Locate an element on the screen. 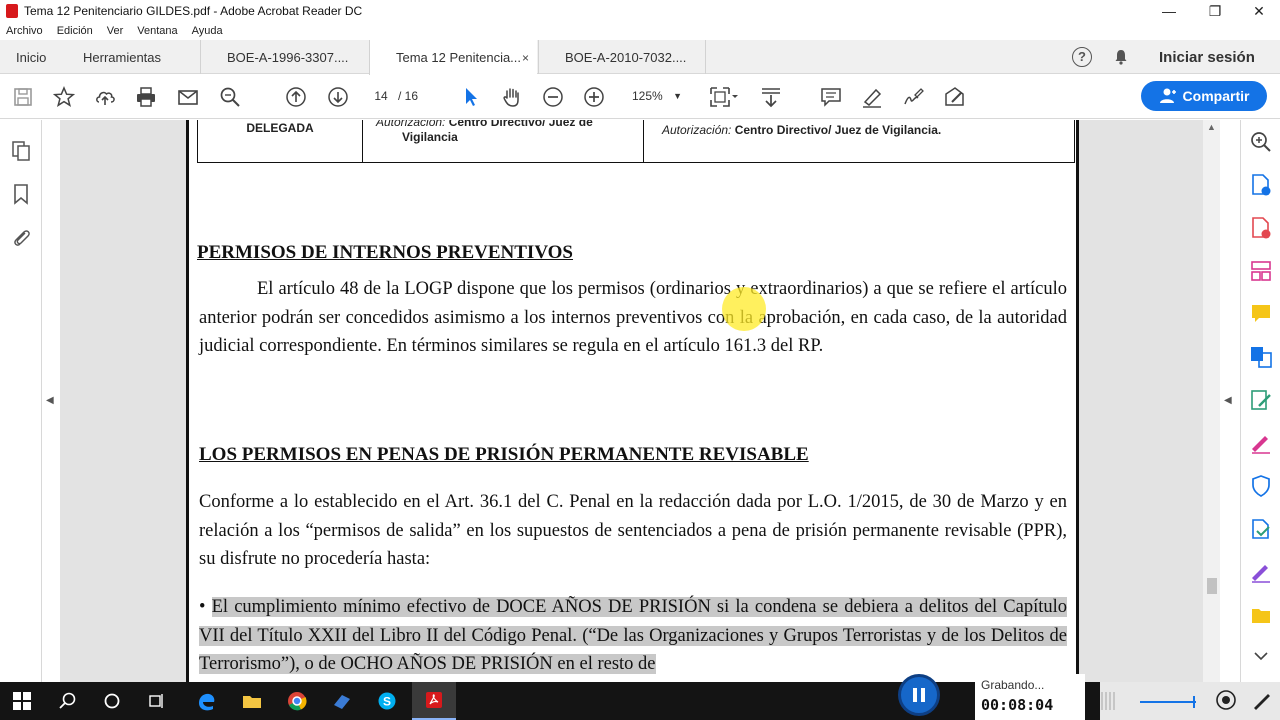  export-pdf-icon is located at coordinates (1261, 185).